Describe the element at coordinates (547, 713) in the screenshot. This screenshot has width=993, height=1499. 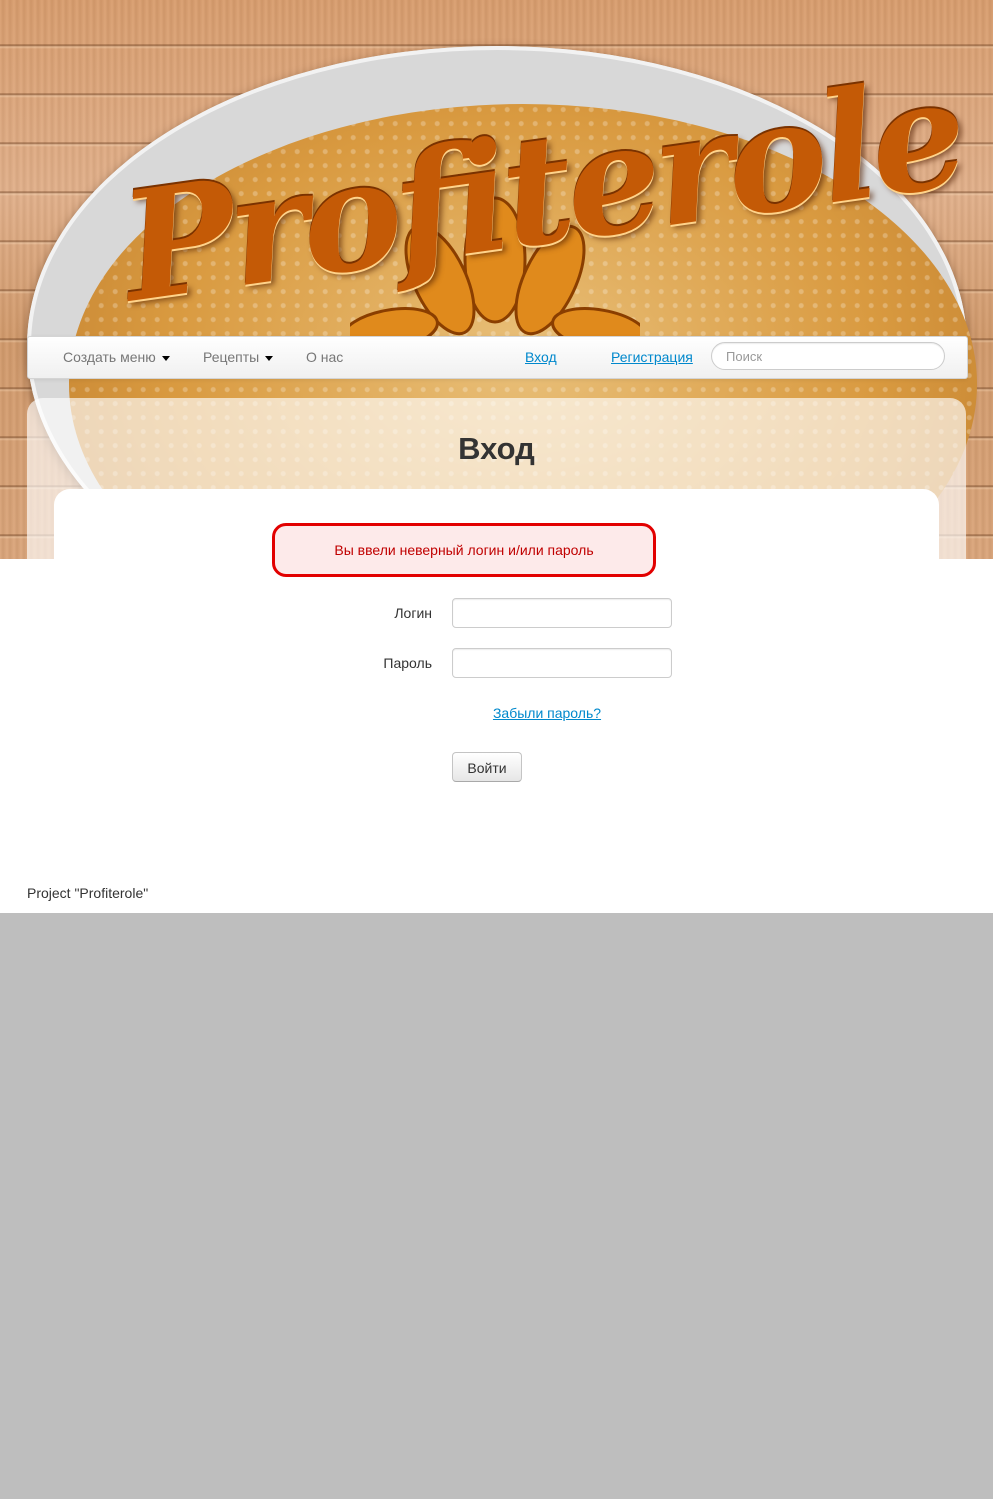
I see `forgot-password-link: Забыли пароль?` at that location.